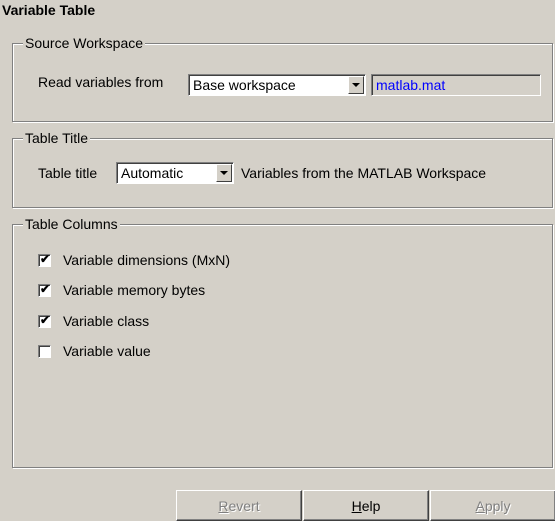 Image resolution: width=555 pixels, height=521 pixels. Describe the element at coordinates (44, 259) in the screenshot. I see `dimensions-checkbox: ✔` at that location.